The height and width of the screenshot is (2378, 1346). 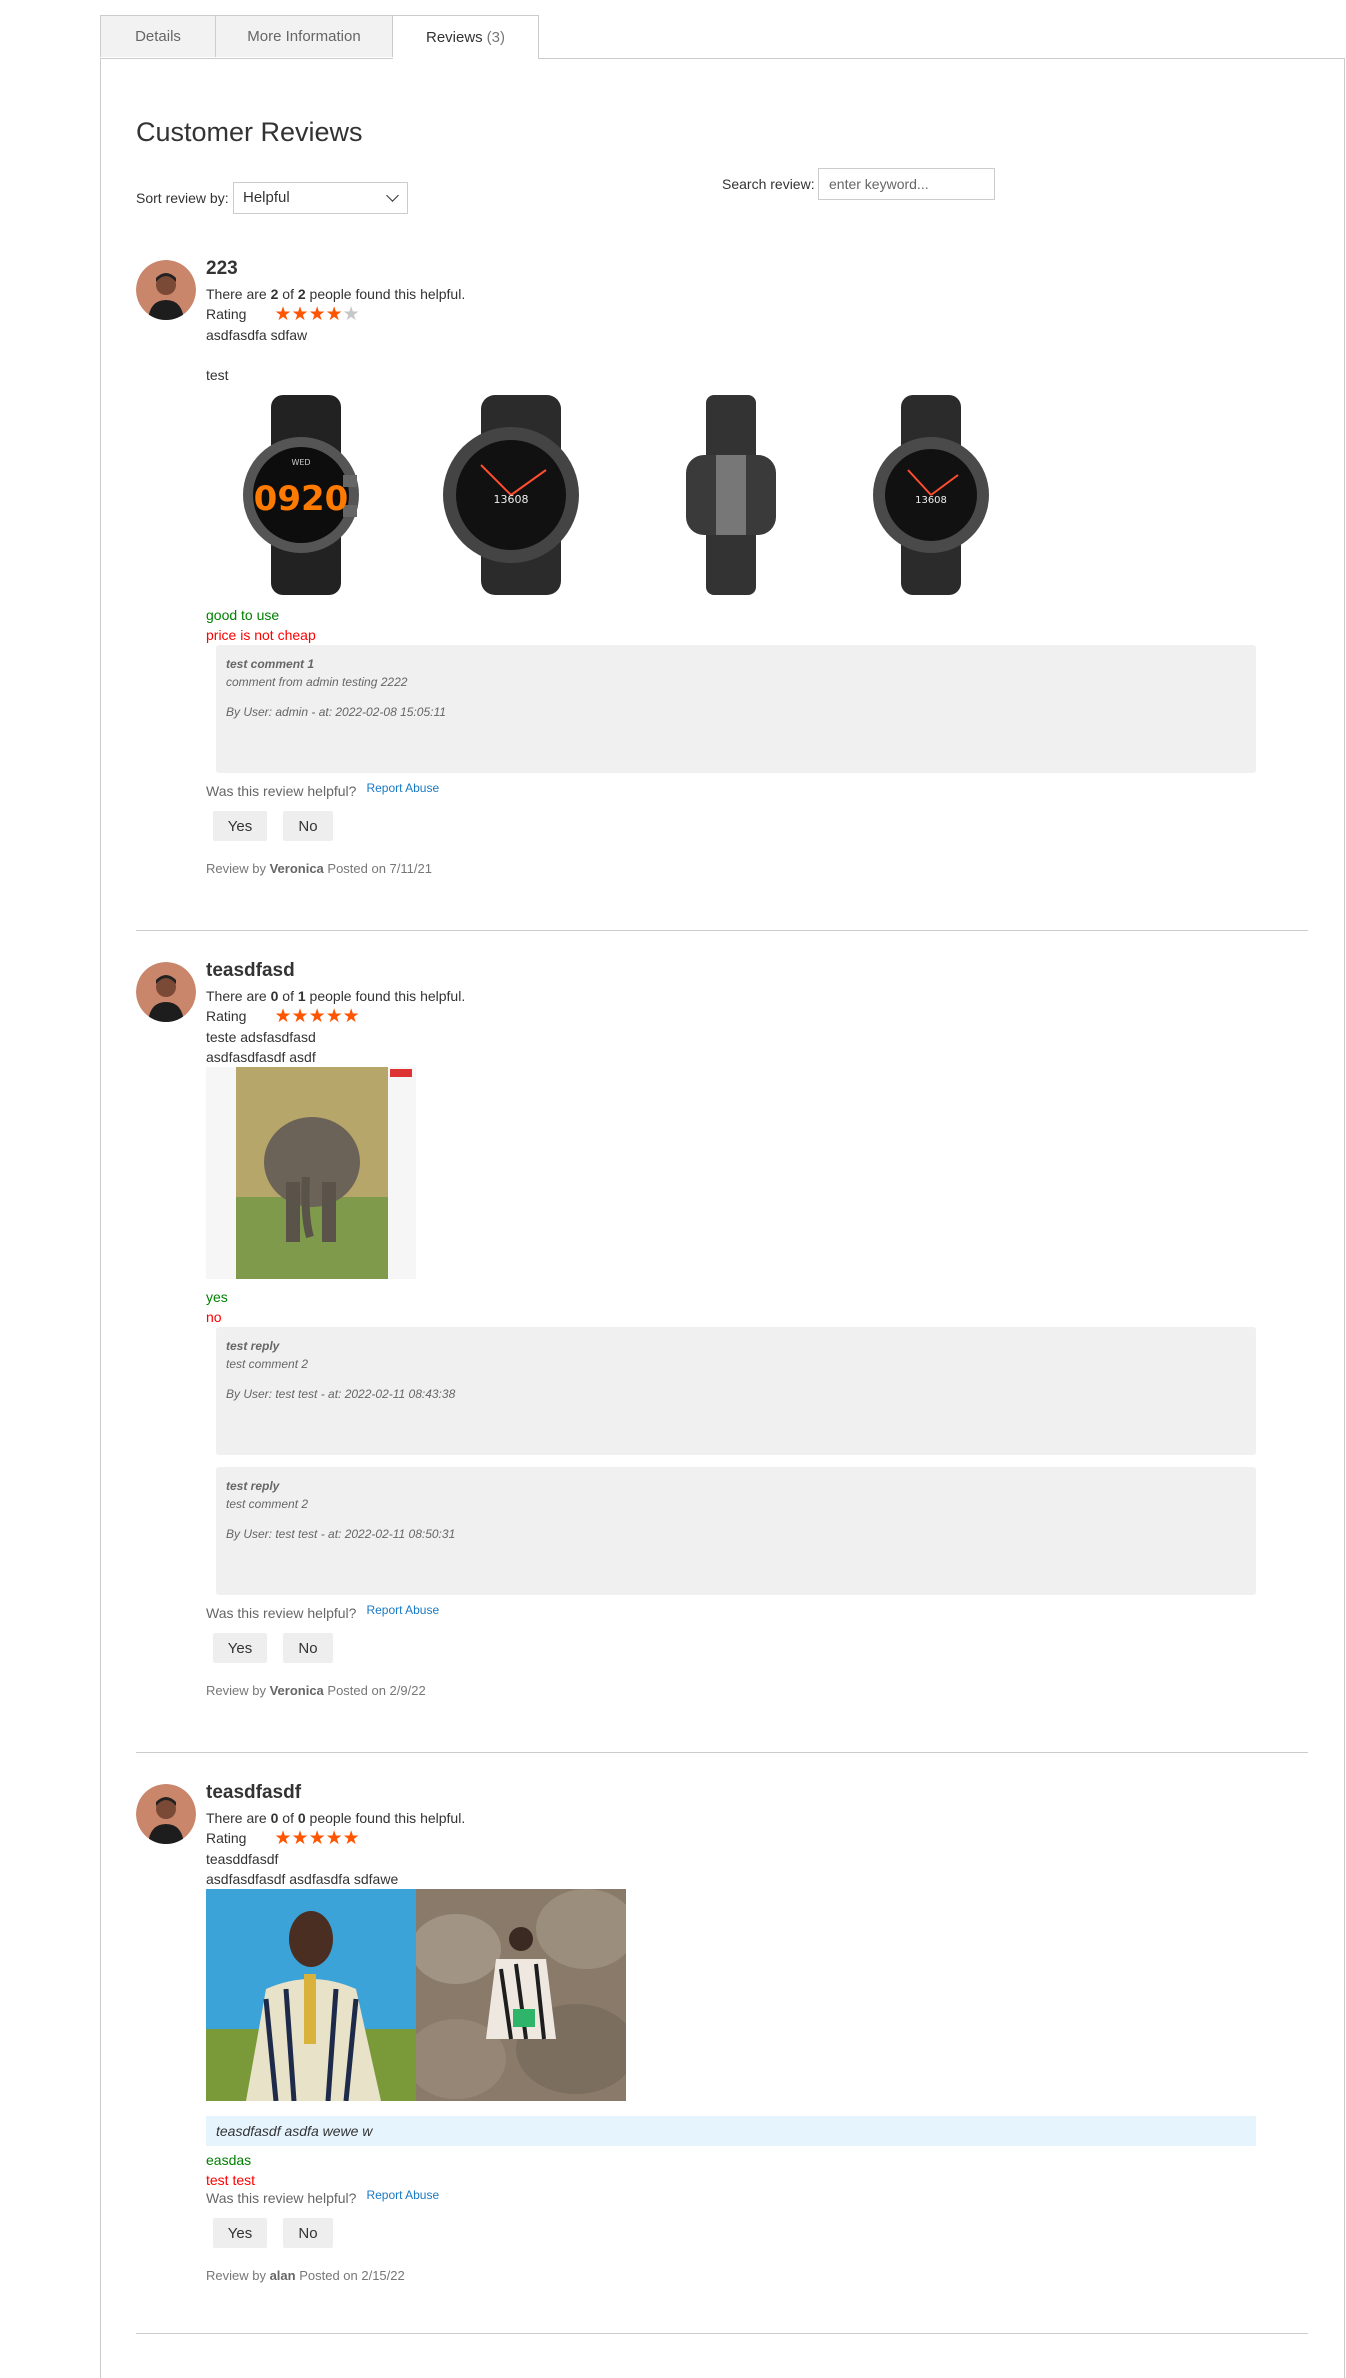 I want to click on comment-body: comment from admin testing 2222, so click(x=317, y=682).